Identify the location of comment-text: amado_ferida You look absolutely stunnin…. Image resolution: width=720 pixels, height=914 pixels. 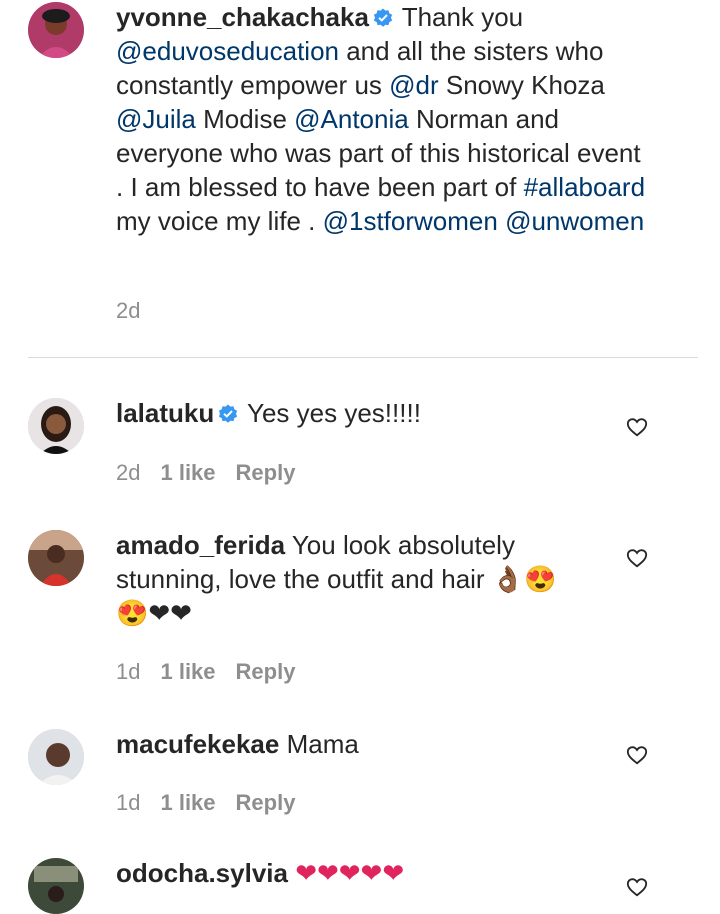
(351, 579).